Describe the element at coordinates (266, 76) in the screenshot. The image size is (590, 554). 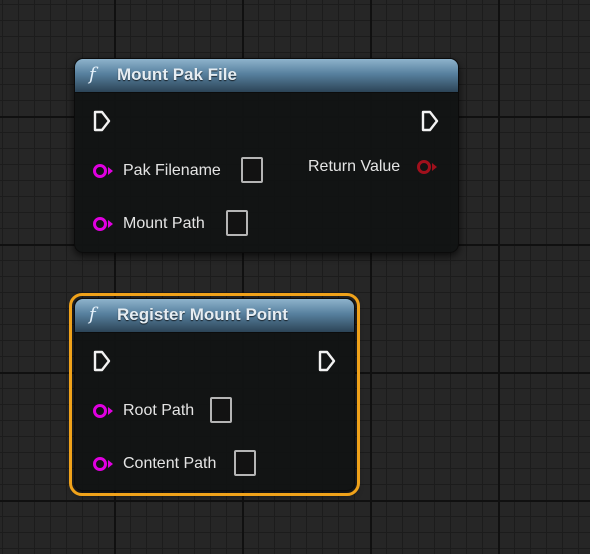
I see `node-header: f Mount Pak File` at that location.